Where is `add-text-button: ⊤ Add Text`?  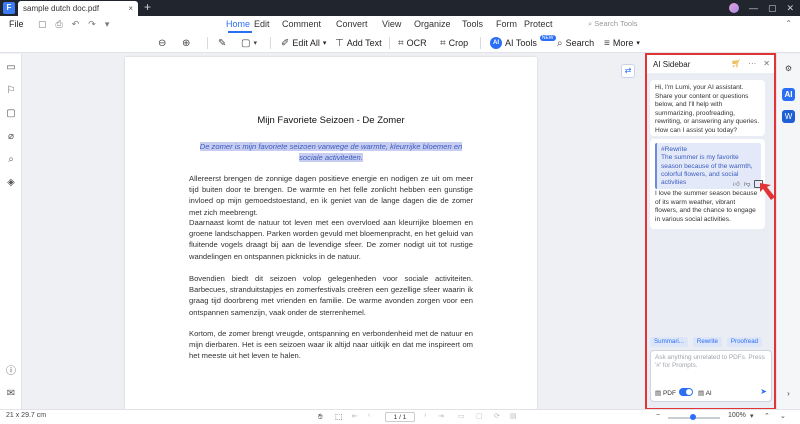 add-text-button: ⊤ Add Text is located at coordinates (358, 43).